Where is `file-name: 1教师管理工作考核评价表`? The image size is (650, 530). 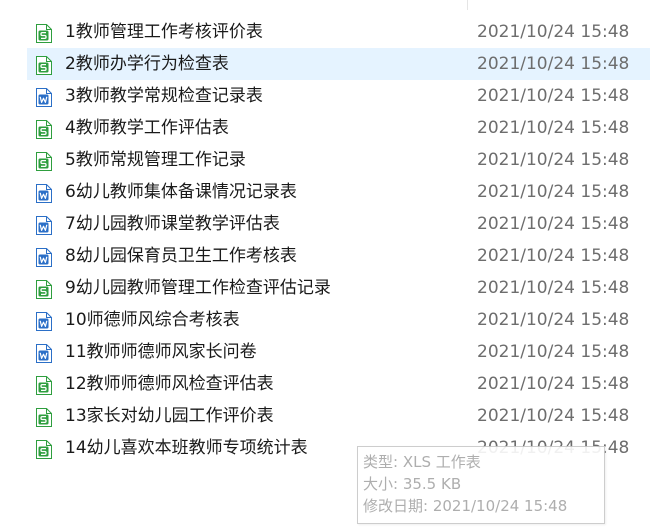
file-name: 1教师管理工作考核评价表 is located at coordinates (164, 32).